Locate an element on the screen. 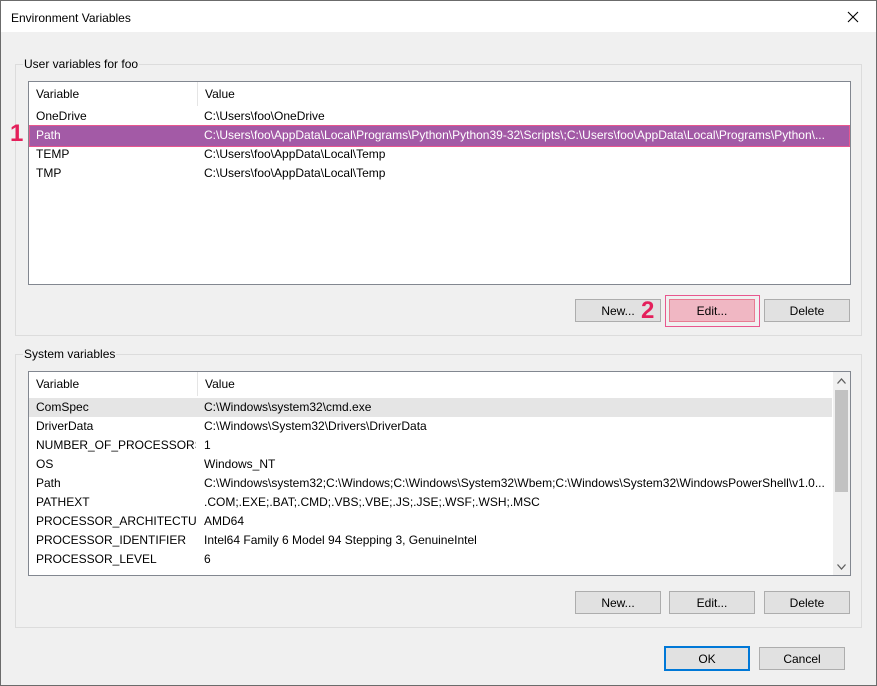 The height and width of the screenshot is (686, 877). close-icon is located at coordinates (853, 16).